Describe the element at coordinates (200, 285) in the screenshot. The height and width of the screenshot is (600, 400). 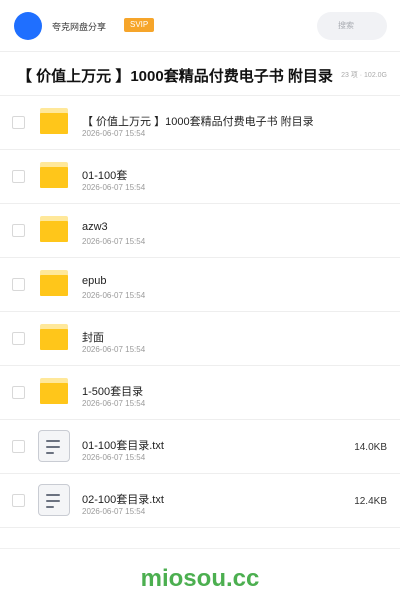
I see `file-row: epub 2026-06-07 15:54` at that location.